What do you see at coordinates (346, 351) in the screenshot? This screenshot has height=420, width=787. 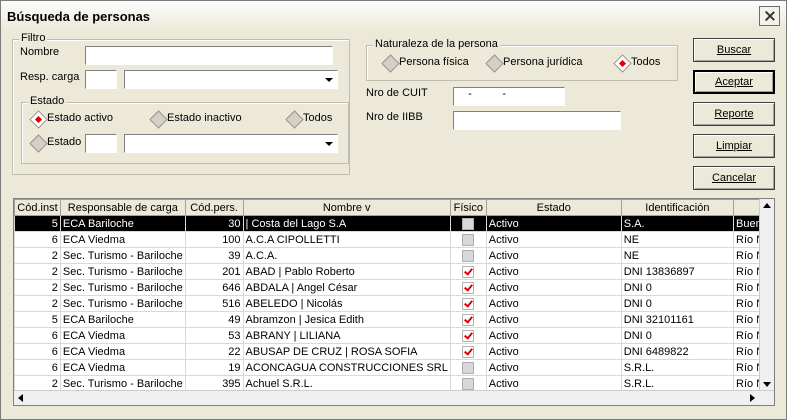 I see `cell-nombre: ABUSAP DE CRUZ | ROSA SOFIA` at bounding box center [346, 351].